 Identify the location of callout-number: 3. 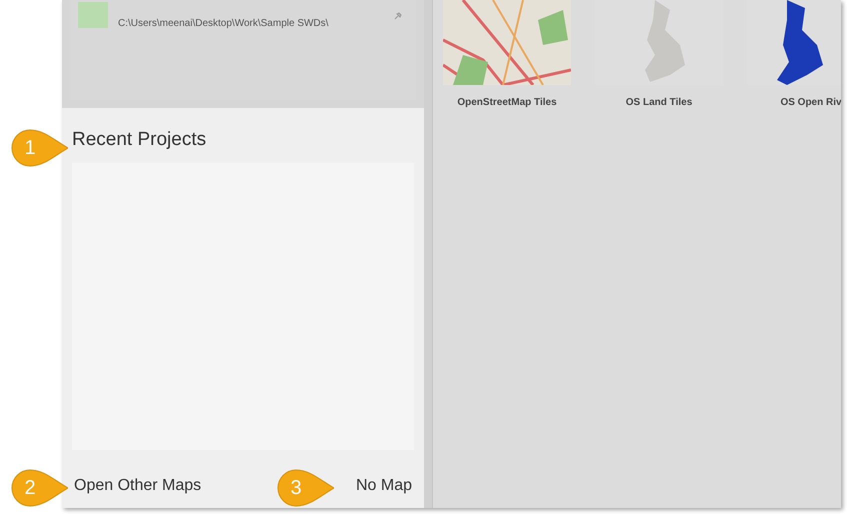
(296, 488).